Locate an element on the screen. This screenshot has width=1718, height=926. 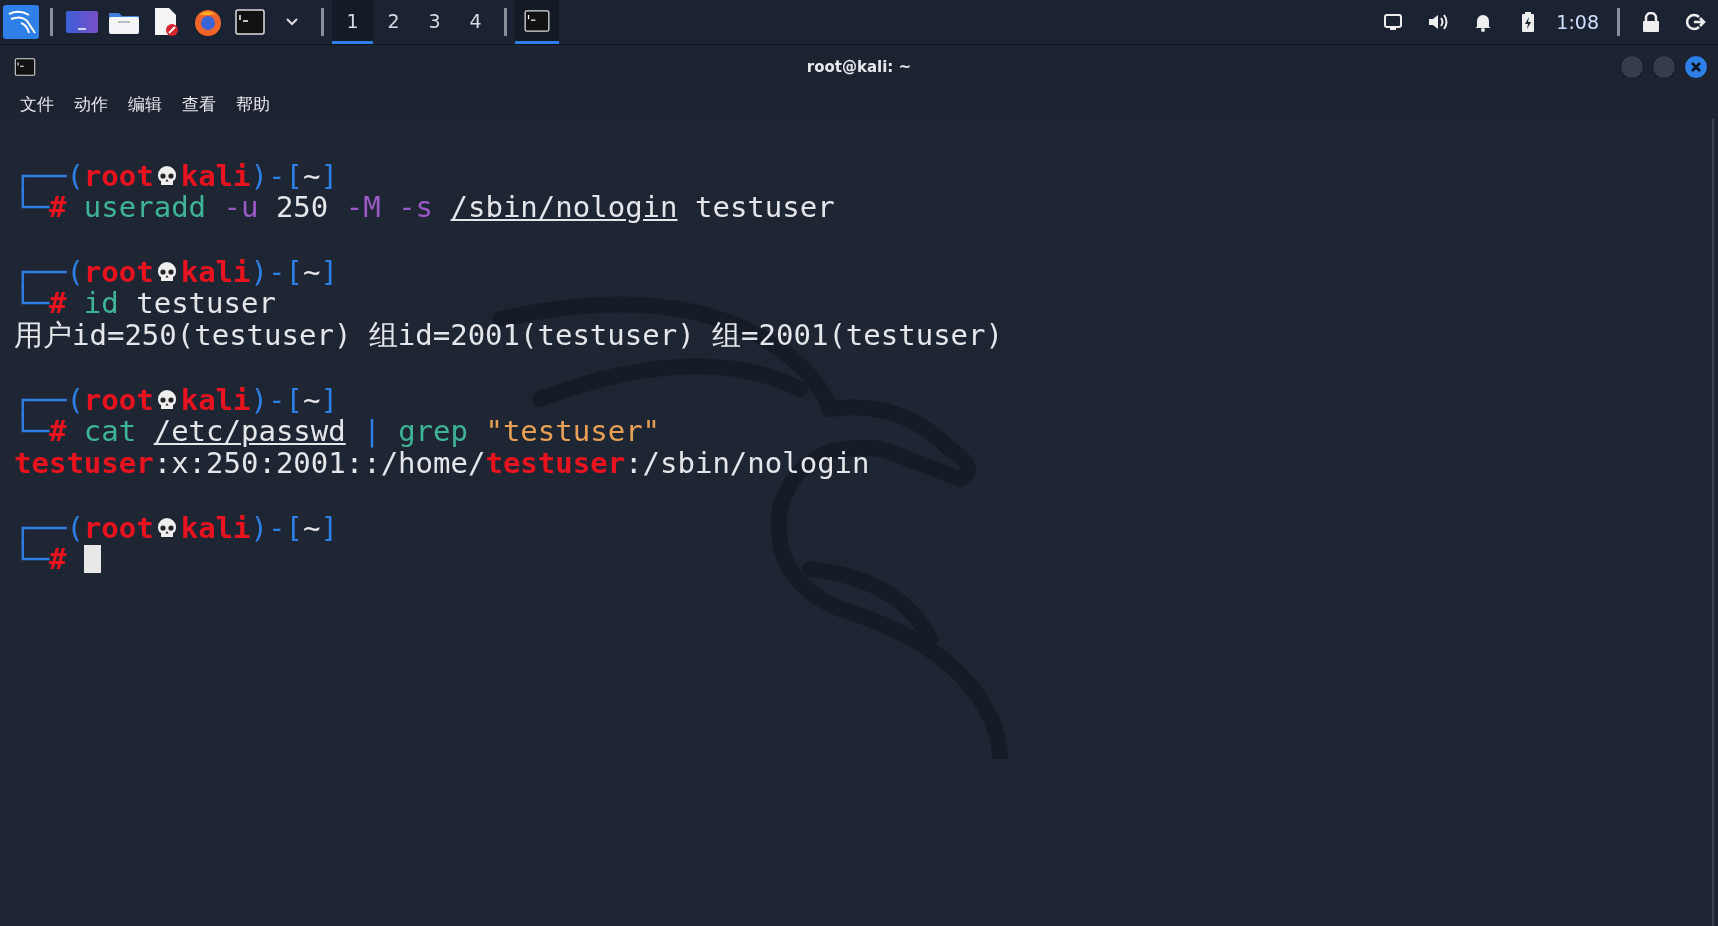
menu-item: 文件 is located at coordinates (37, 104).